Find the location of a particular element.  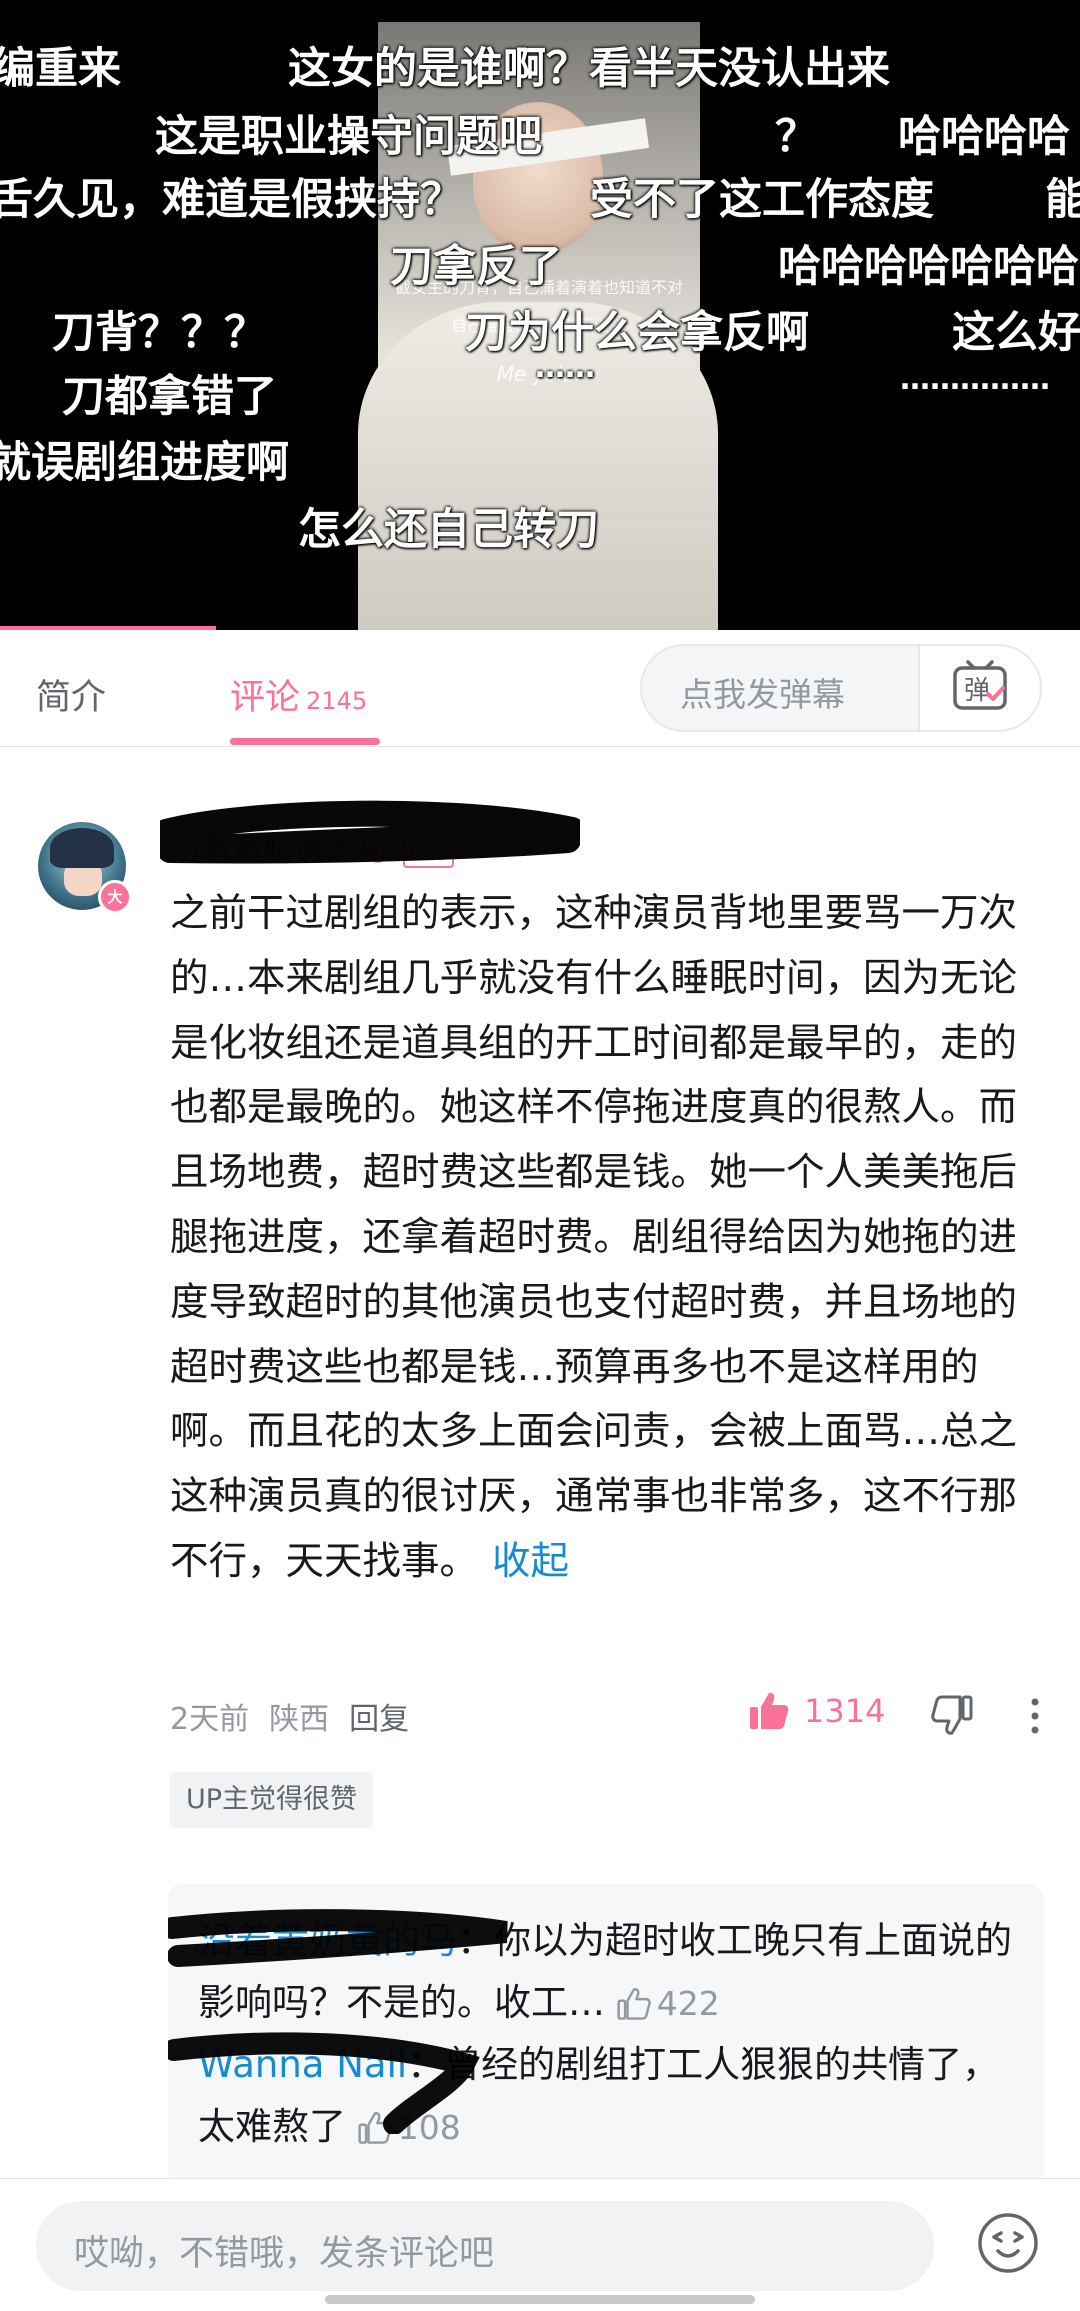

danmaku-item: 舌久见，难道是假挟持？ is located at coordinates (231, 200).